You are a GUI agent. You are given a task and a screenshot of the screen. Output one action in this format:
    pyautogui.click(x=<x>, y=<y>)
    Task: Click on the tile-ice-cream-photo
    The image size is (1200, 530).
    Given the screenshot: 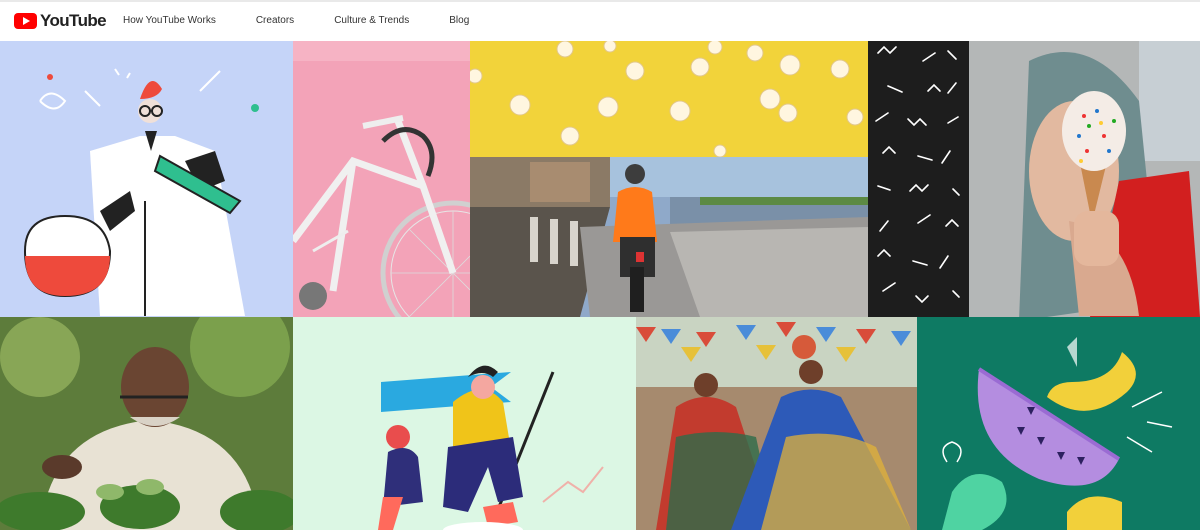 What is the action you would take?
    pyautogui.click(x=1084, y=179)
    